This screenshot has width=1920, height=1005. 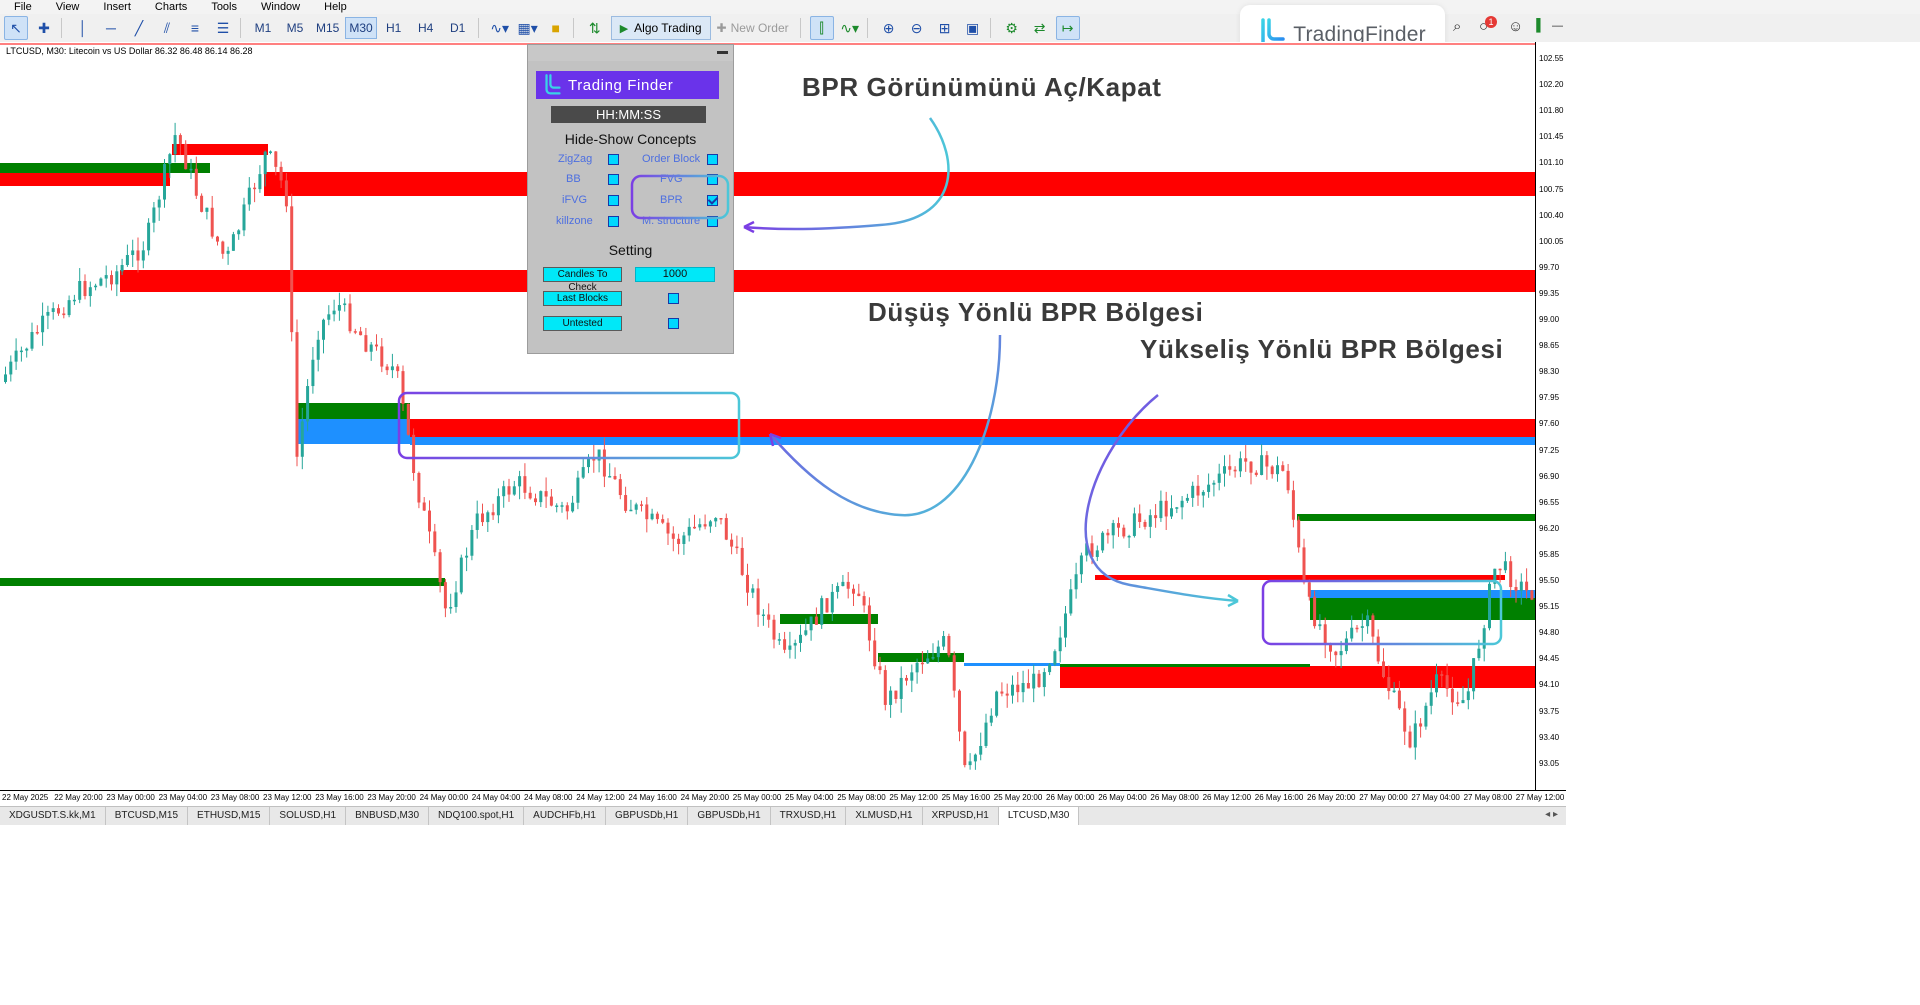 What do you see at coordinates (582, 280) in the screenshot?
I see `candles-to-check-button: Candles To Check` at bounding box center [582, 280].